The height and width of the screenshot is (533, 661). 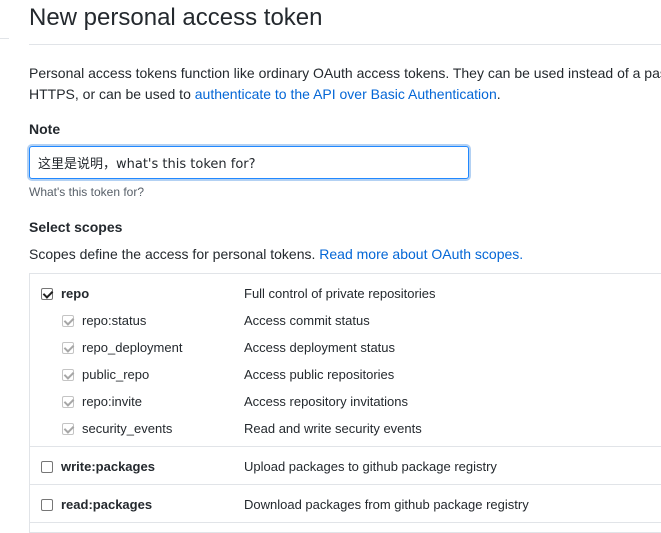 What do you see at coordinates (87, 192) in the screenshot?
I see `note-hint: What's this token for?` at bounding box center [87, 192].